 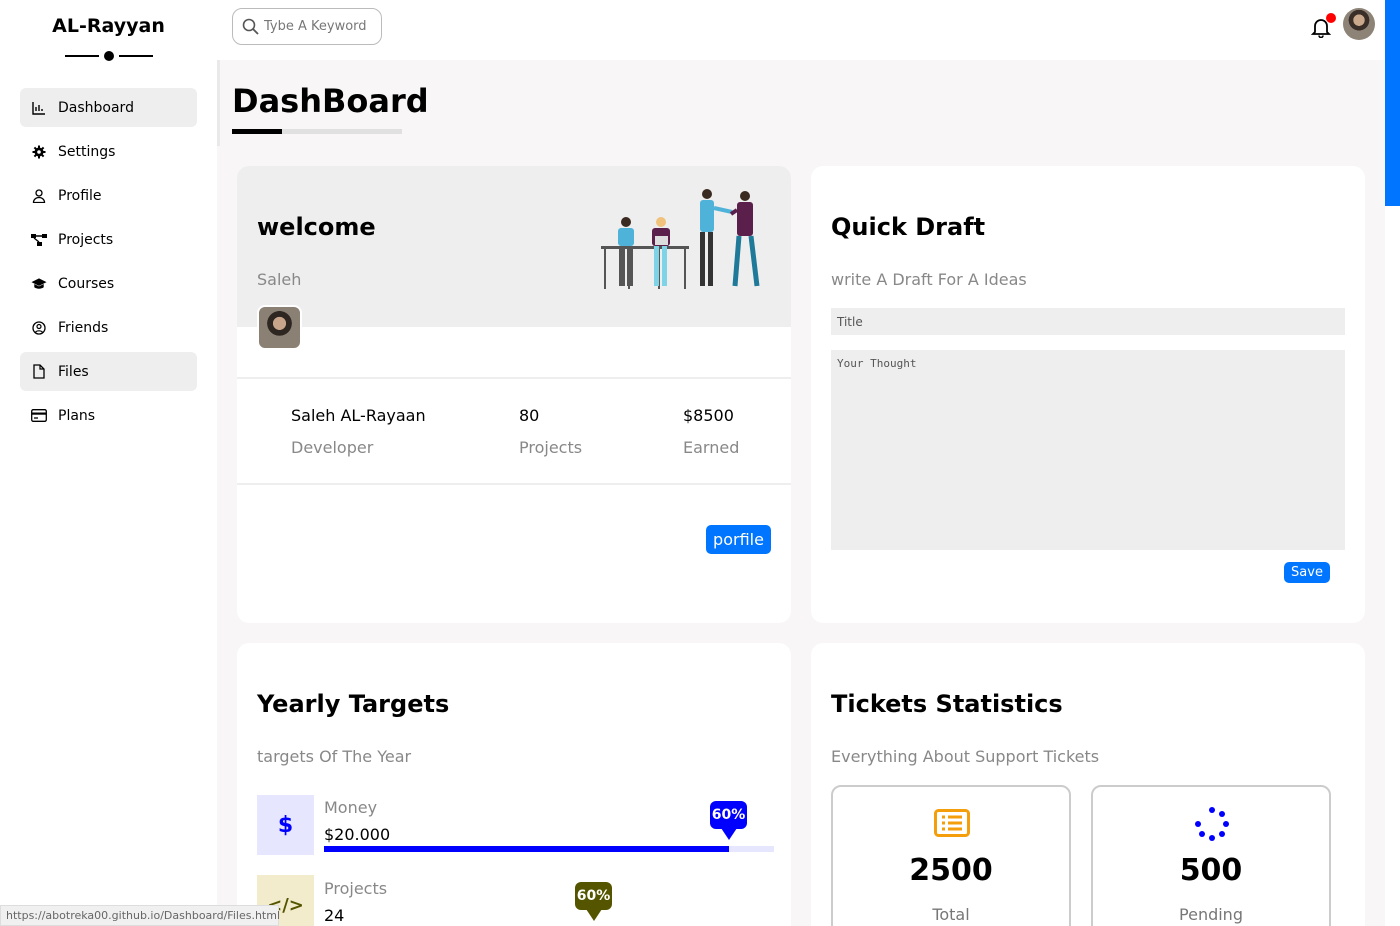 I want to click on file-icon, so click(x=39, y=372).